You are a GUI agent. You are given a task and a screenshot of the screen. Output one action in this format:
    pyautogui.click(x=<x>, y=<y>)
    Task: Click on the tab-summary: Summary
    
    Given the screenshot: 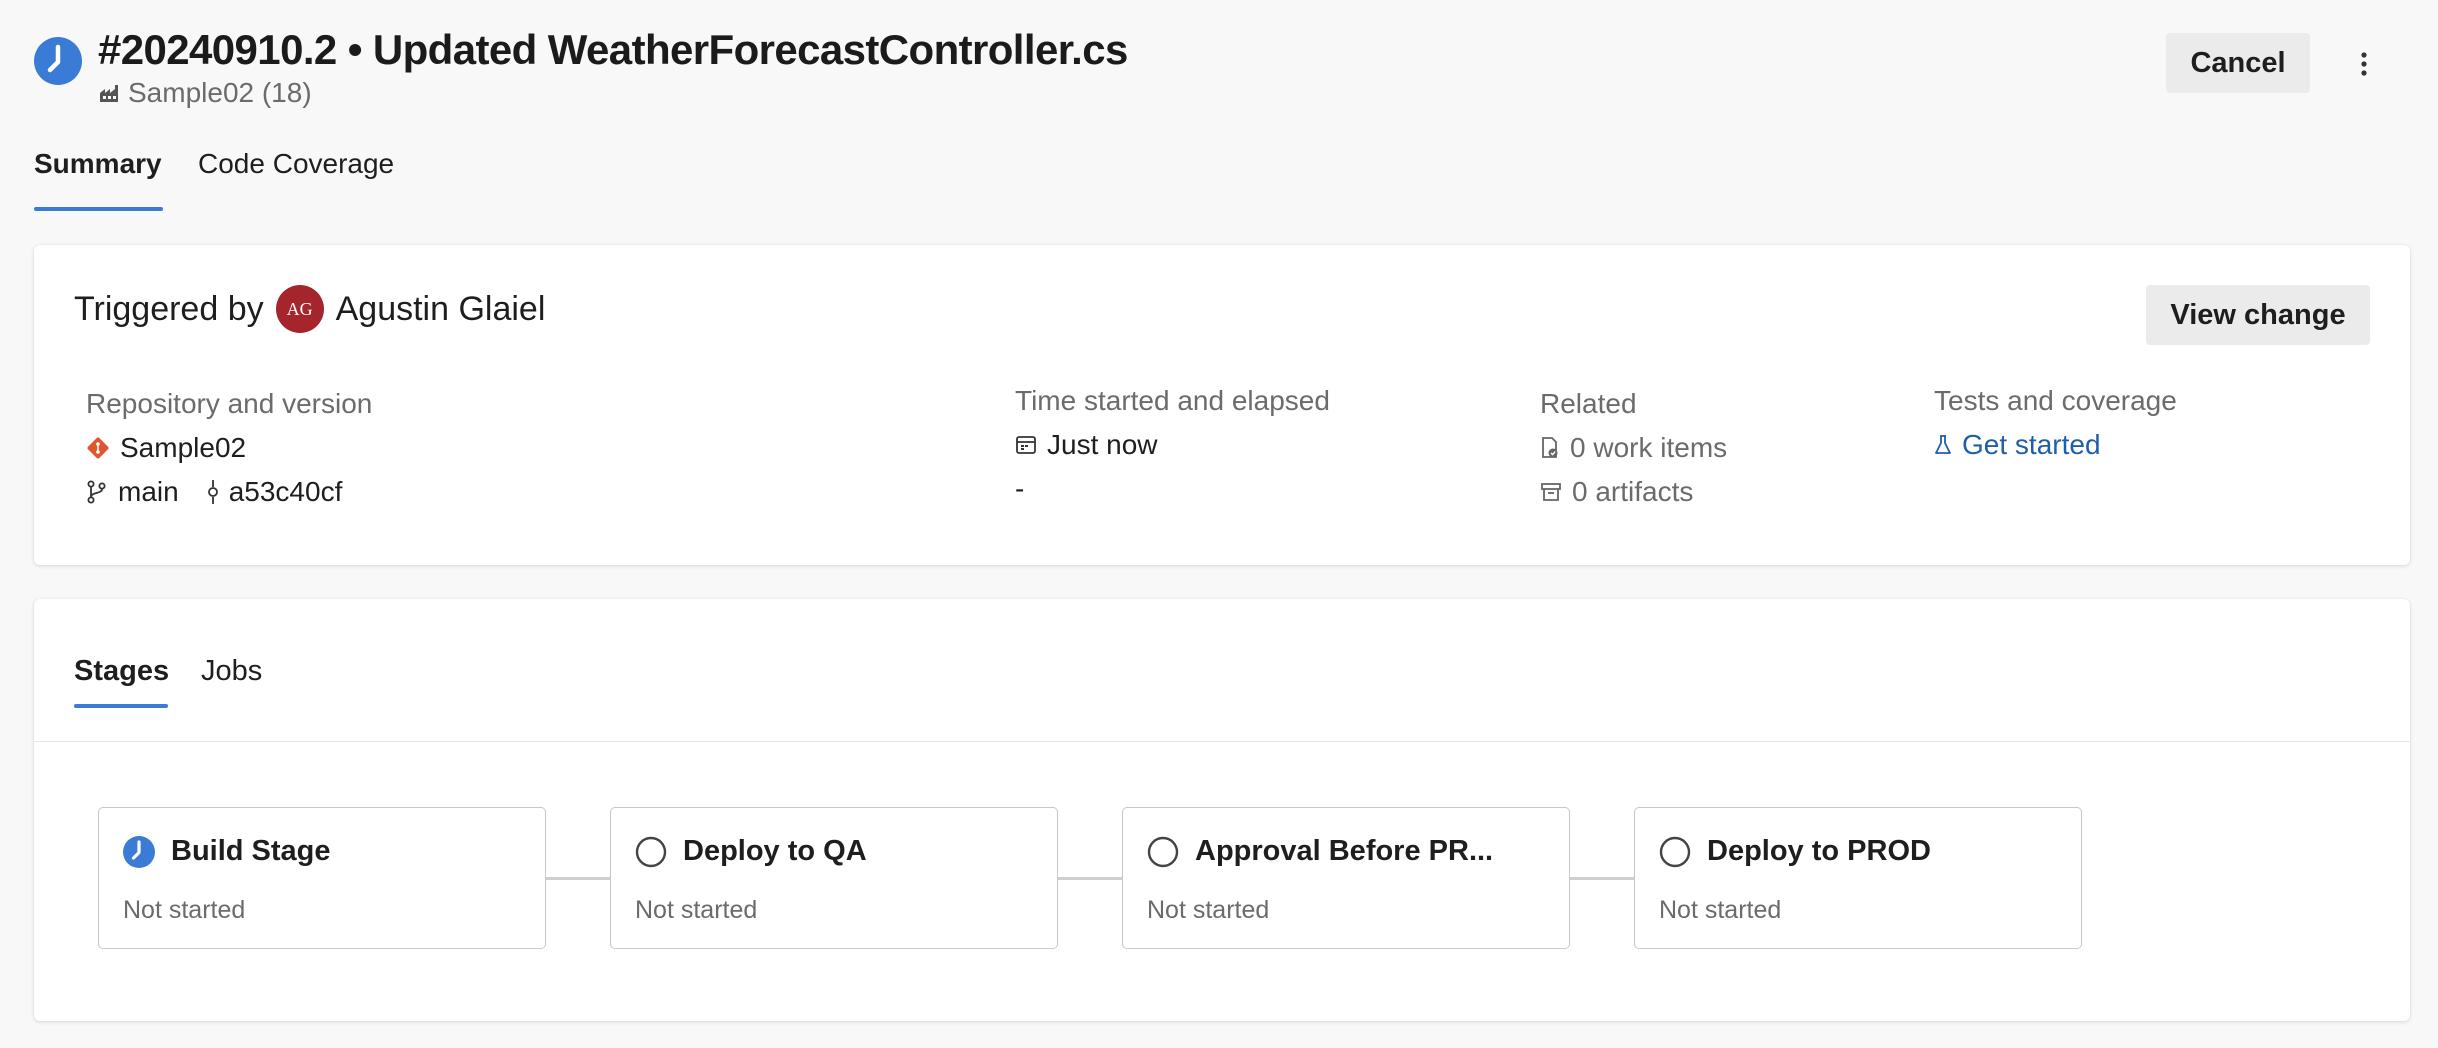 What is the action you would take?
    pyautogui.click(x=98, y=164)
    